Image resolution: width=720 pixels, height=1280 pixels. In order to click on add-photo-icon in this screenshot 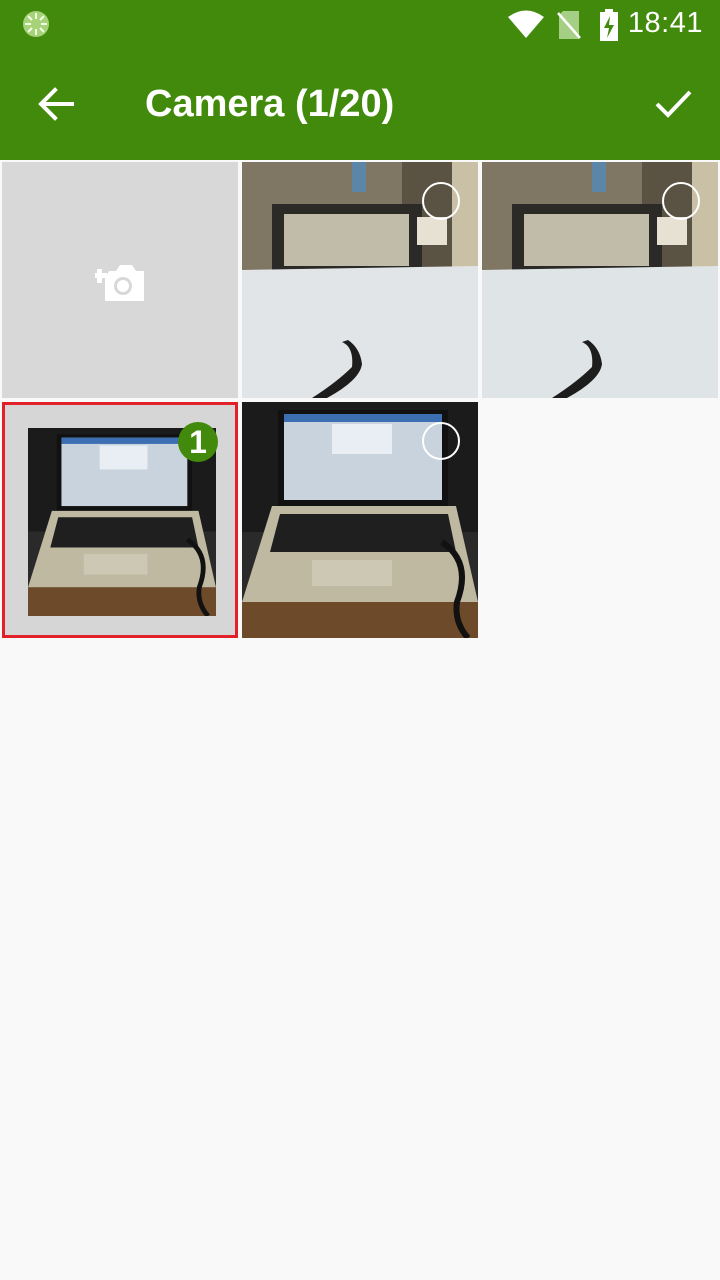, I will do `click(119, 283)`.